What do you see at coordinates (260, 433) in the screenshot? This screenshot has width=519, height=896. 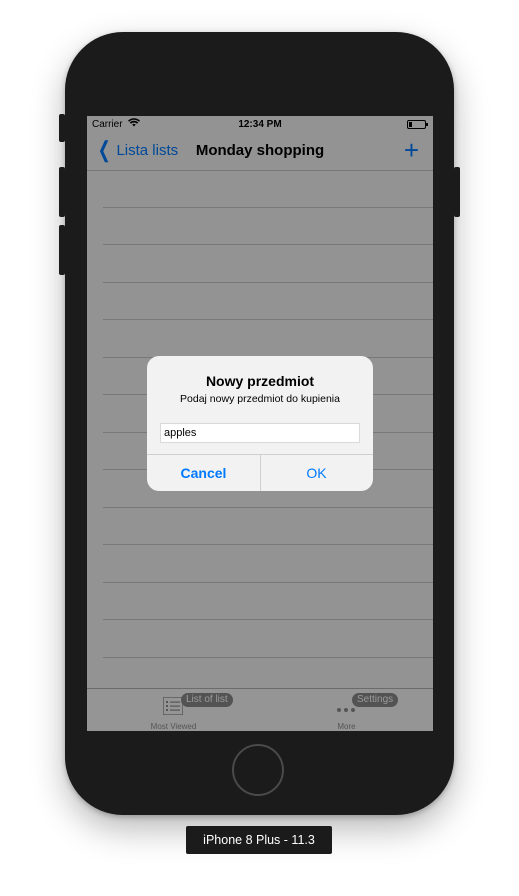 I see `item-input: apples` at bounding box center [260, 433].